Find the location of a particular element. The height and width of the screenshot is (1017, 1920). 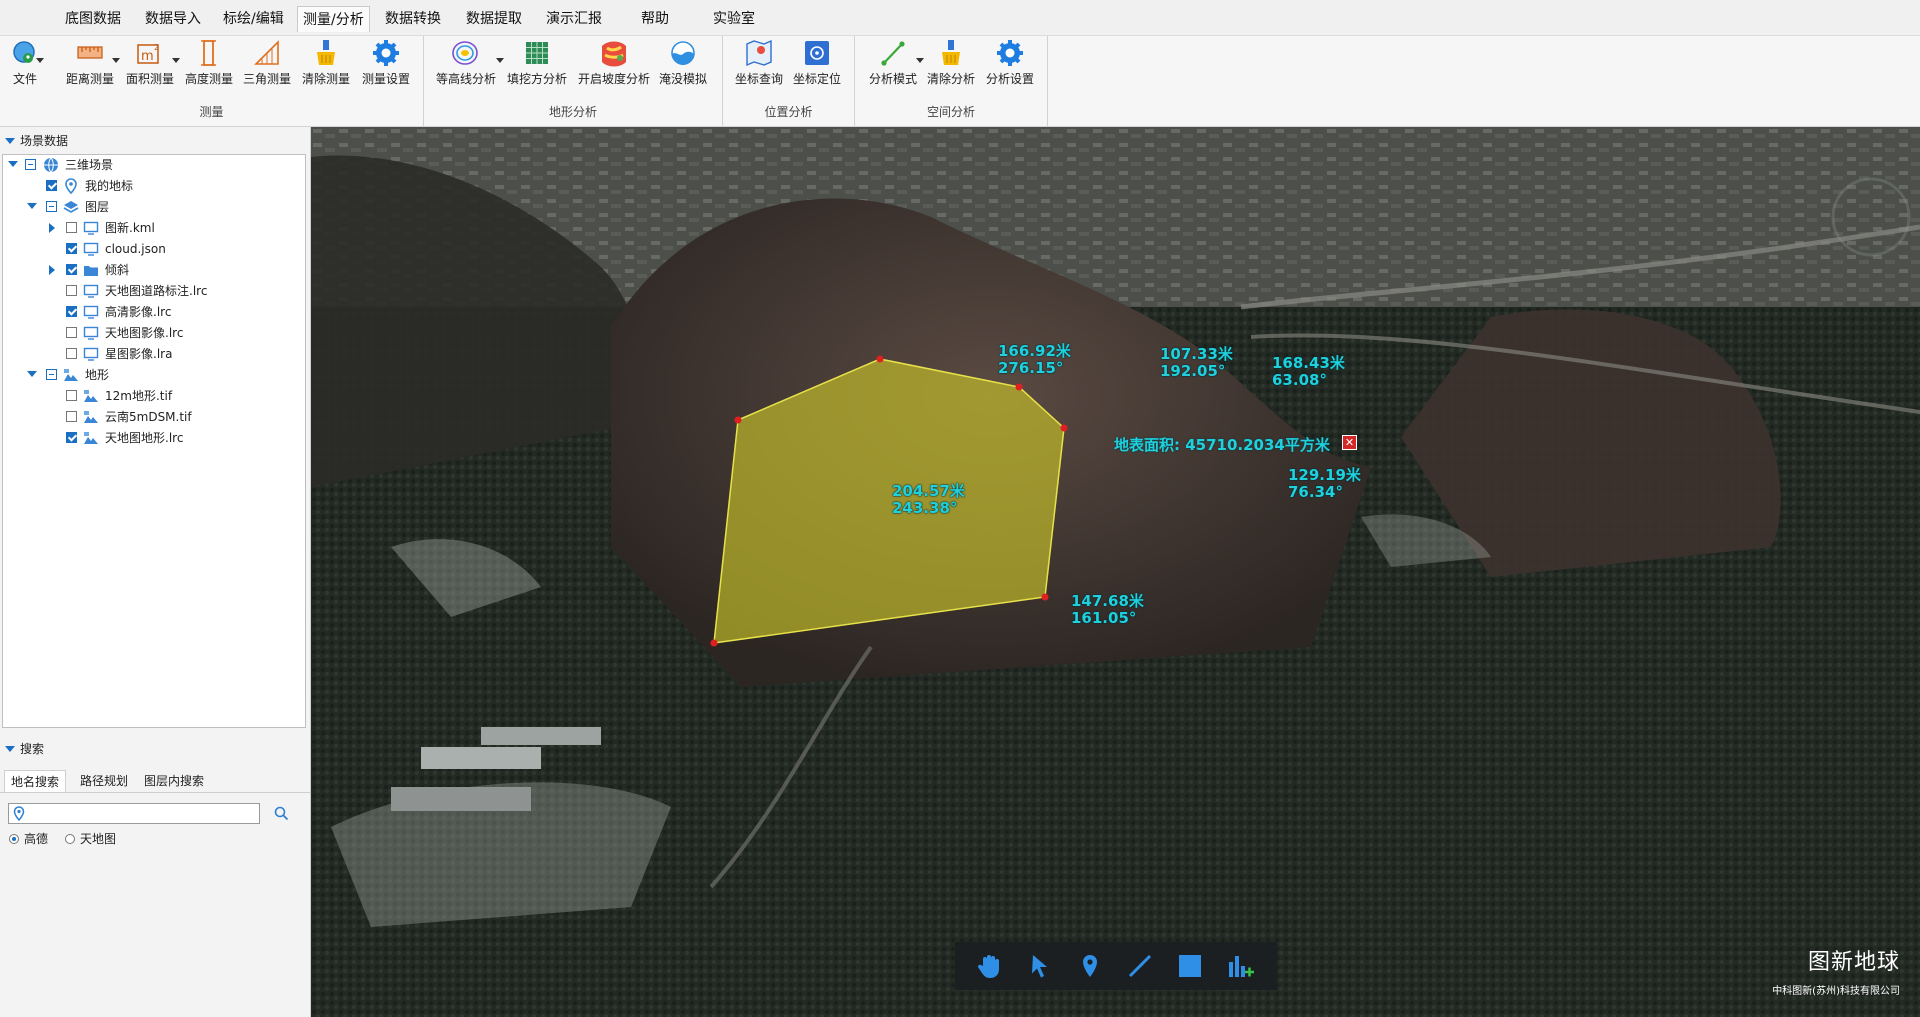

file-button: 文件 is located at coordinates (25, 70).